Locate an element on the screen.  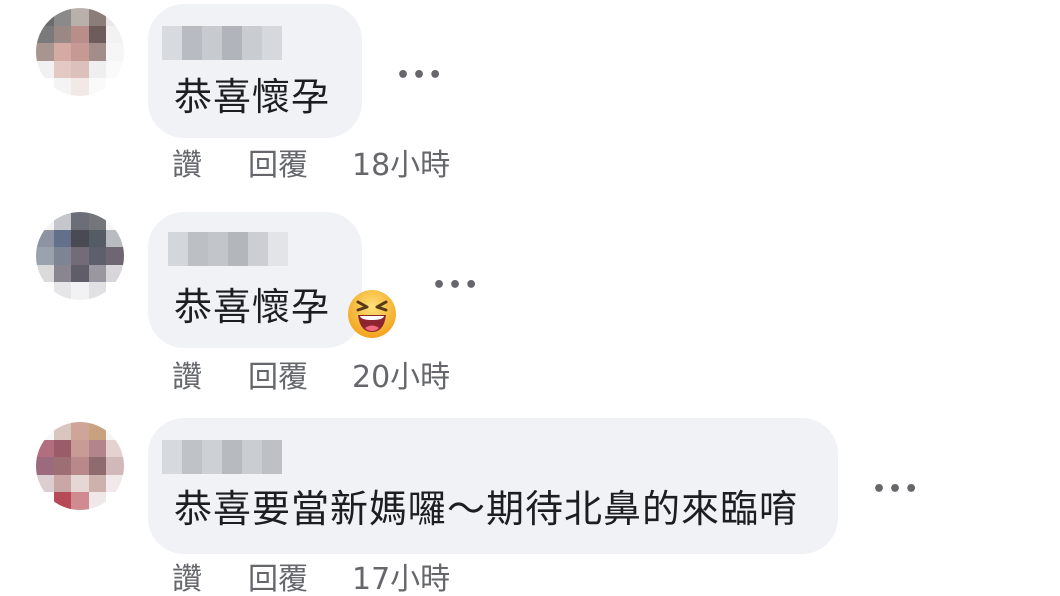
timestamp: 17小時 is located at coordinates (401, 578).